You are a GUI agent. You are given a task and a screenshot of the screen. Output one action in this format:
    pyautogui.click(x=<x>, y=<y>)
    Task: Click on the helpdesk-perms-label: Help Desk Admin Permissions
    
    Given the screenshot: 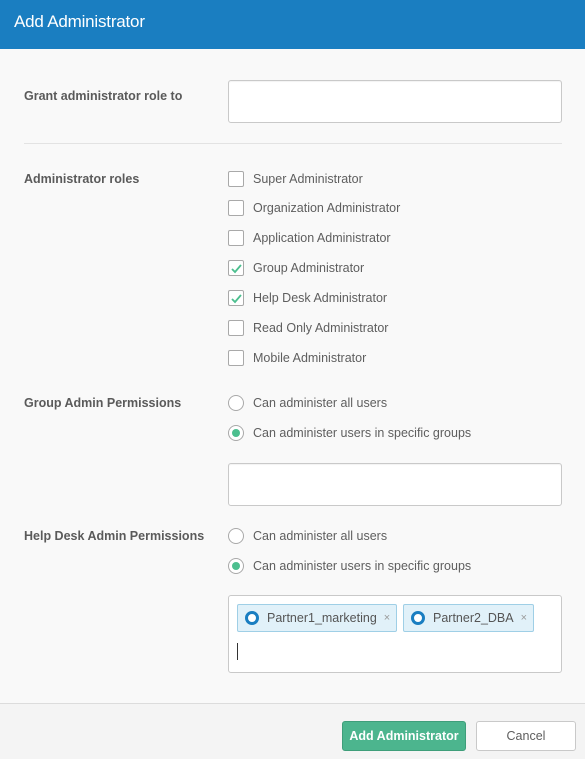 What is the action you would take?
    pyautogui.click(x=114, y=536)
    